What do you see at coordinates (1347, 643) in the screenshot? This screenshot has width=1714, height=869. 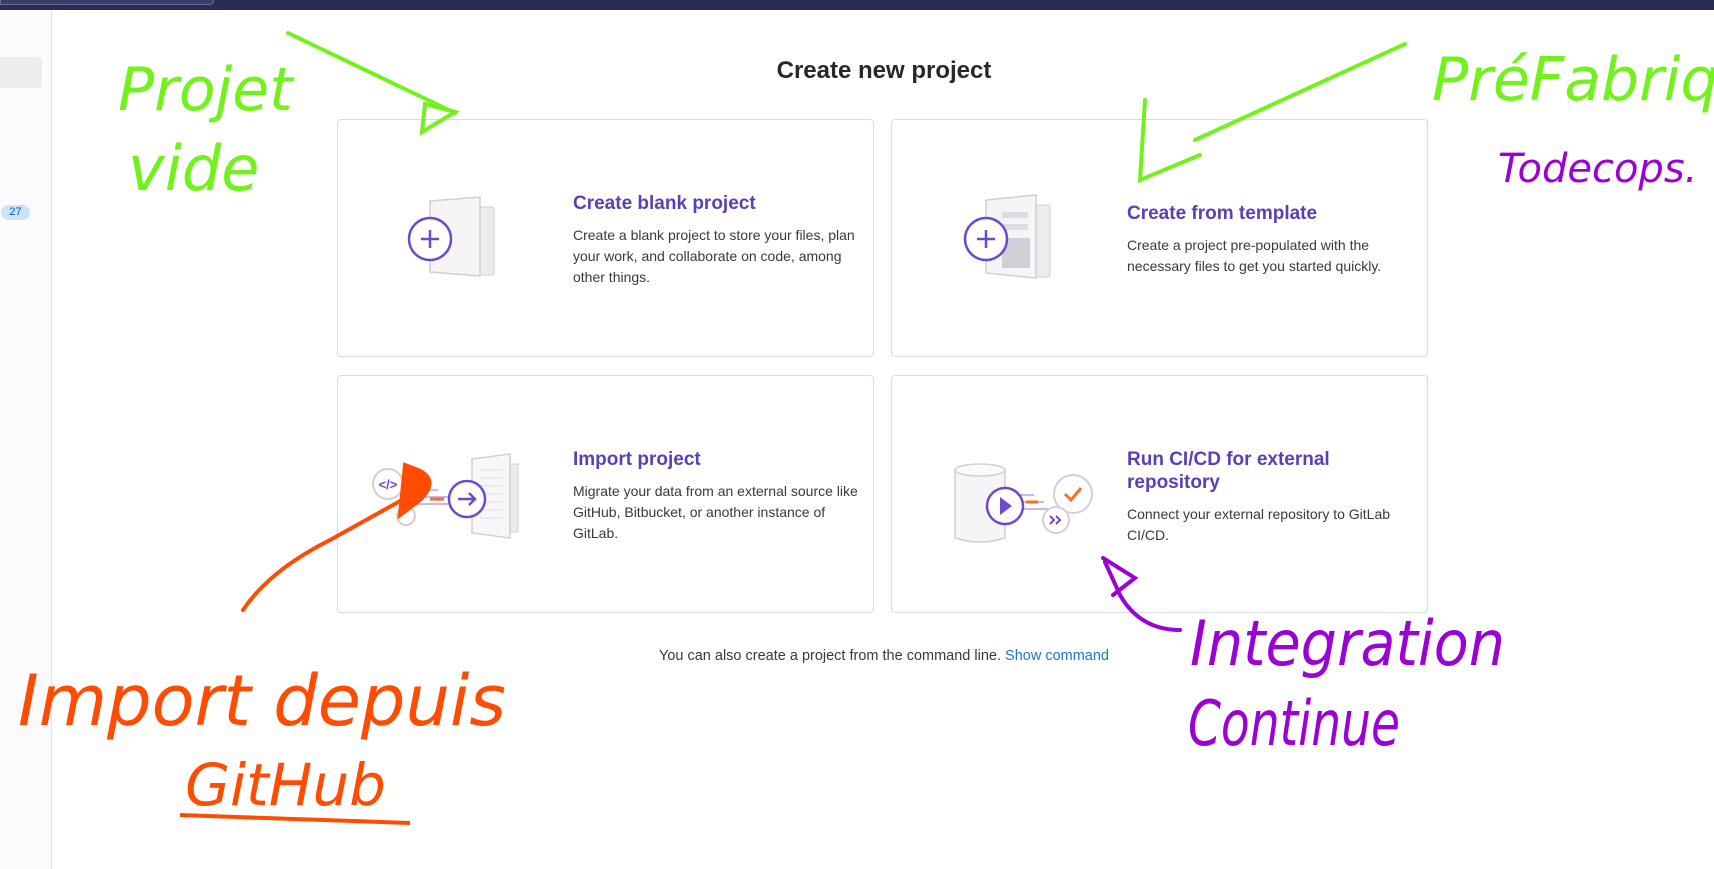 I see `annotation-purple-line1: Integration` at bounding box center [1347, 643].